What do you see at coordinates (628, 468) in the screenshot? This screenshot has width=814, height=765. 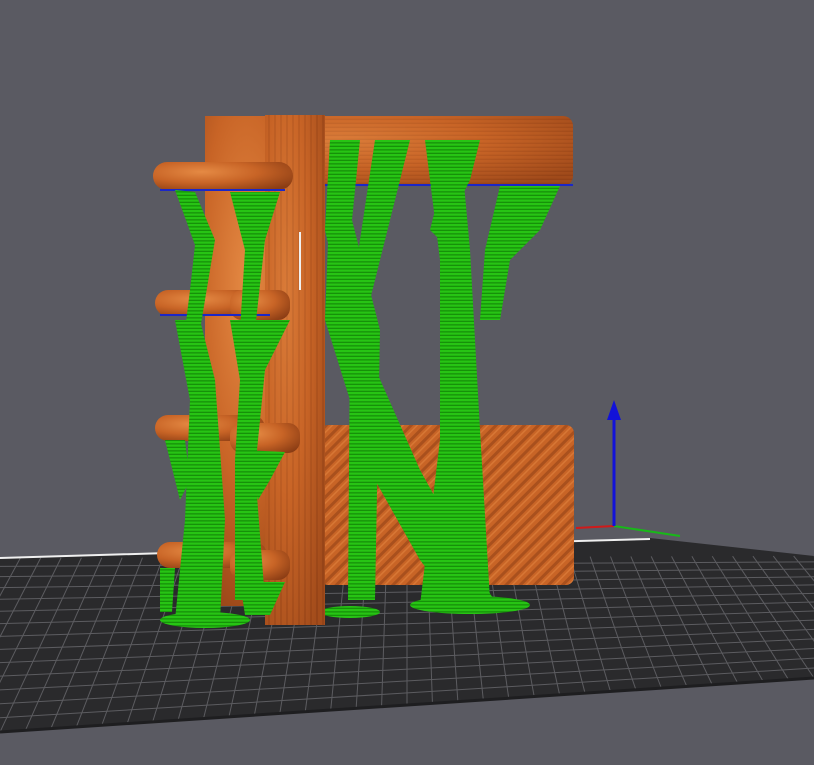 I see `axes-gizmo` at bounding box center [628, 468].